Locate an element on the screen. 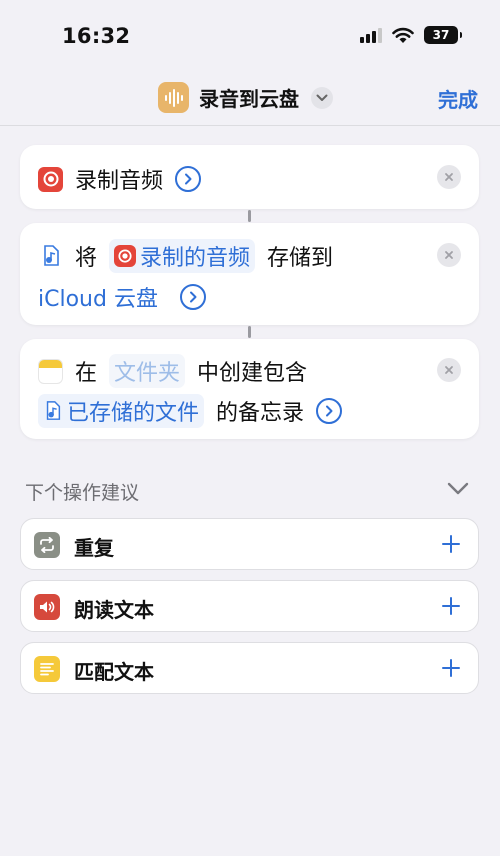  suggestion-speak-text: 朗读文本 is located at coordinates (249, 606).